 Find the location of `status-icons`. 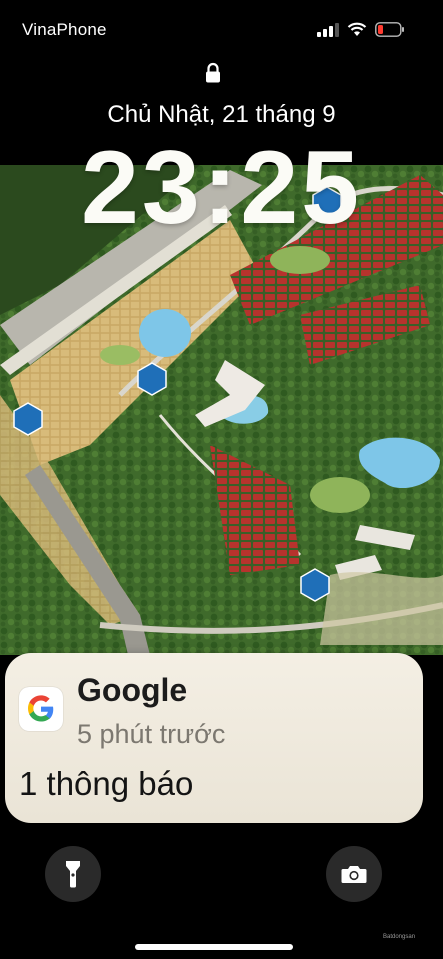

status-icons is located at coordinates (361, 29).